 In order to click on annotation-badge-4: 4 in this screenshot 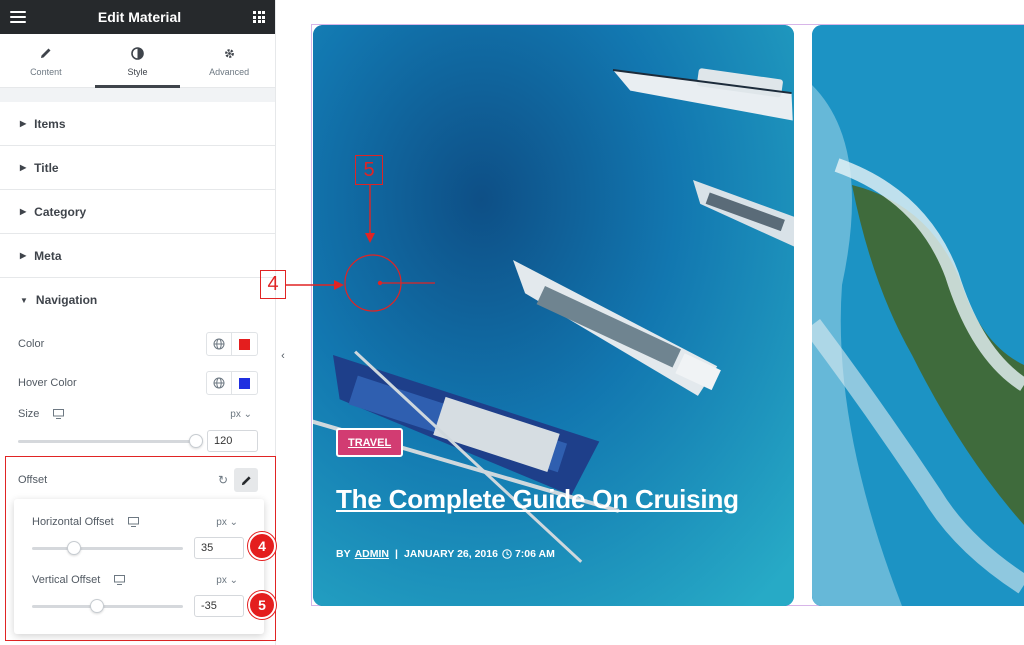, I will do `click(262, 546)`.